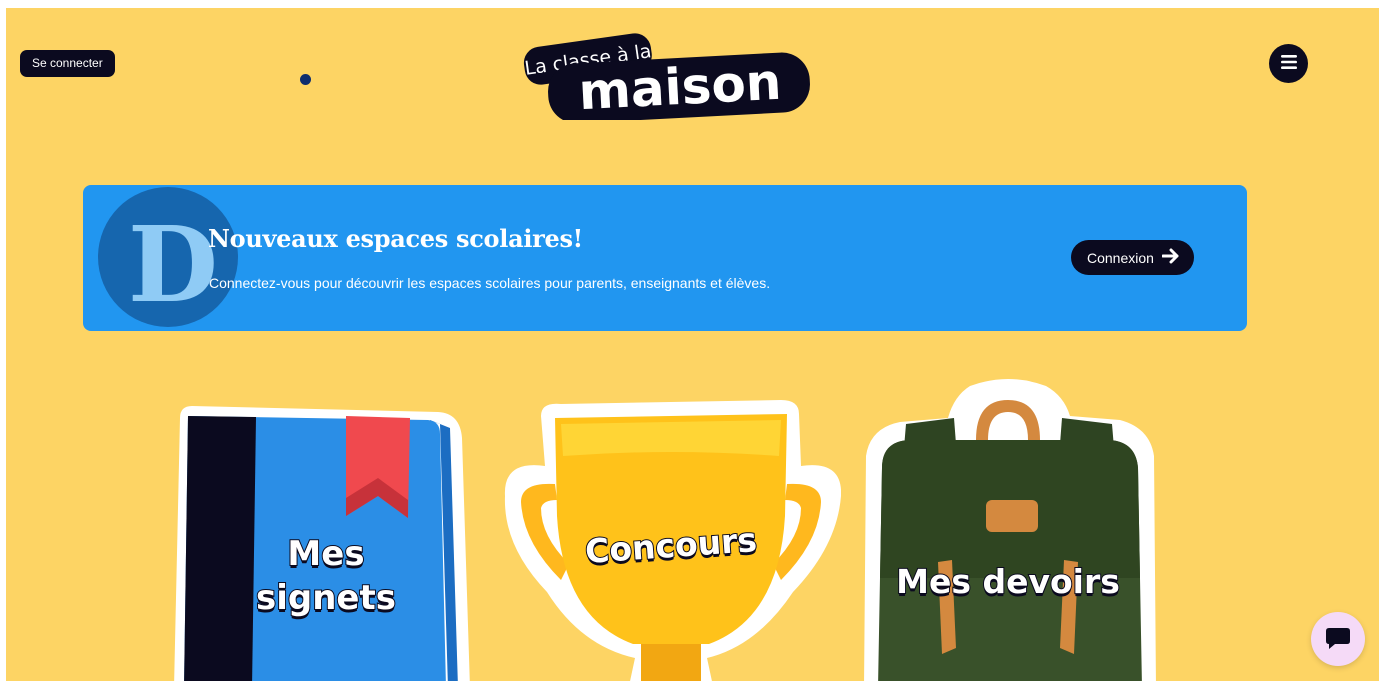 This screenshot has width=1379, height=681. I want to click on connexion-label: Connexion, so click(1120, 257).